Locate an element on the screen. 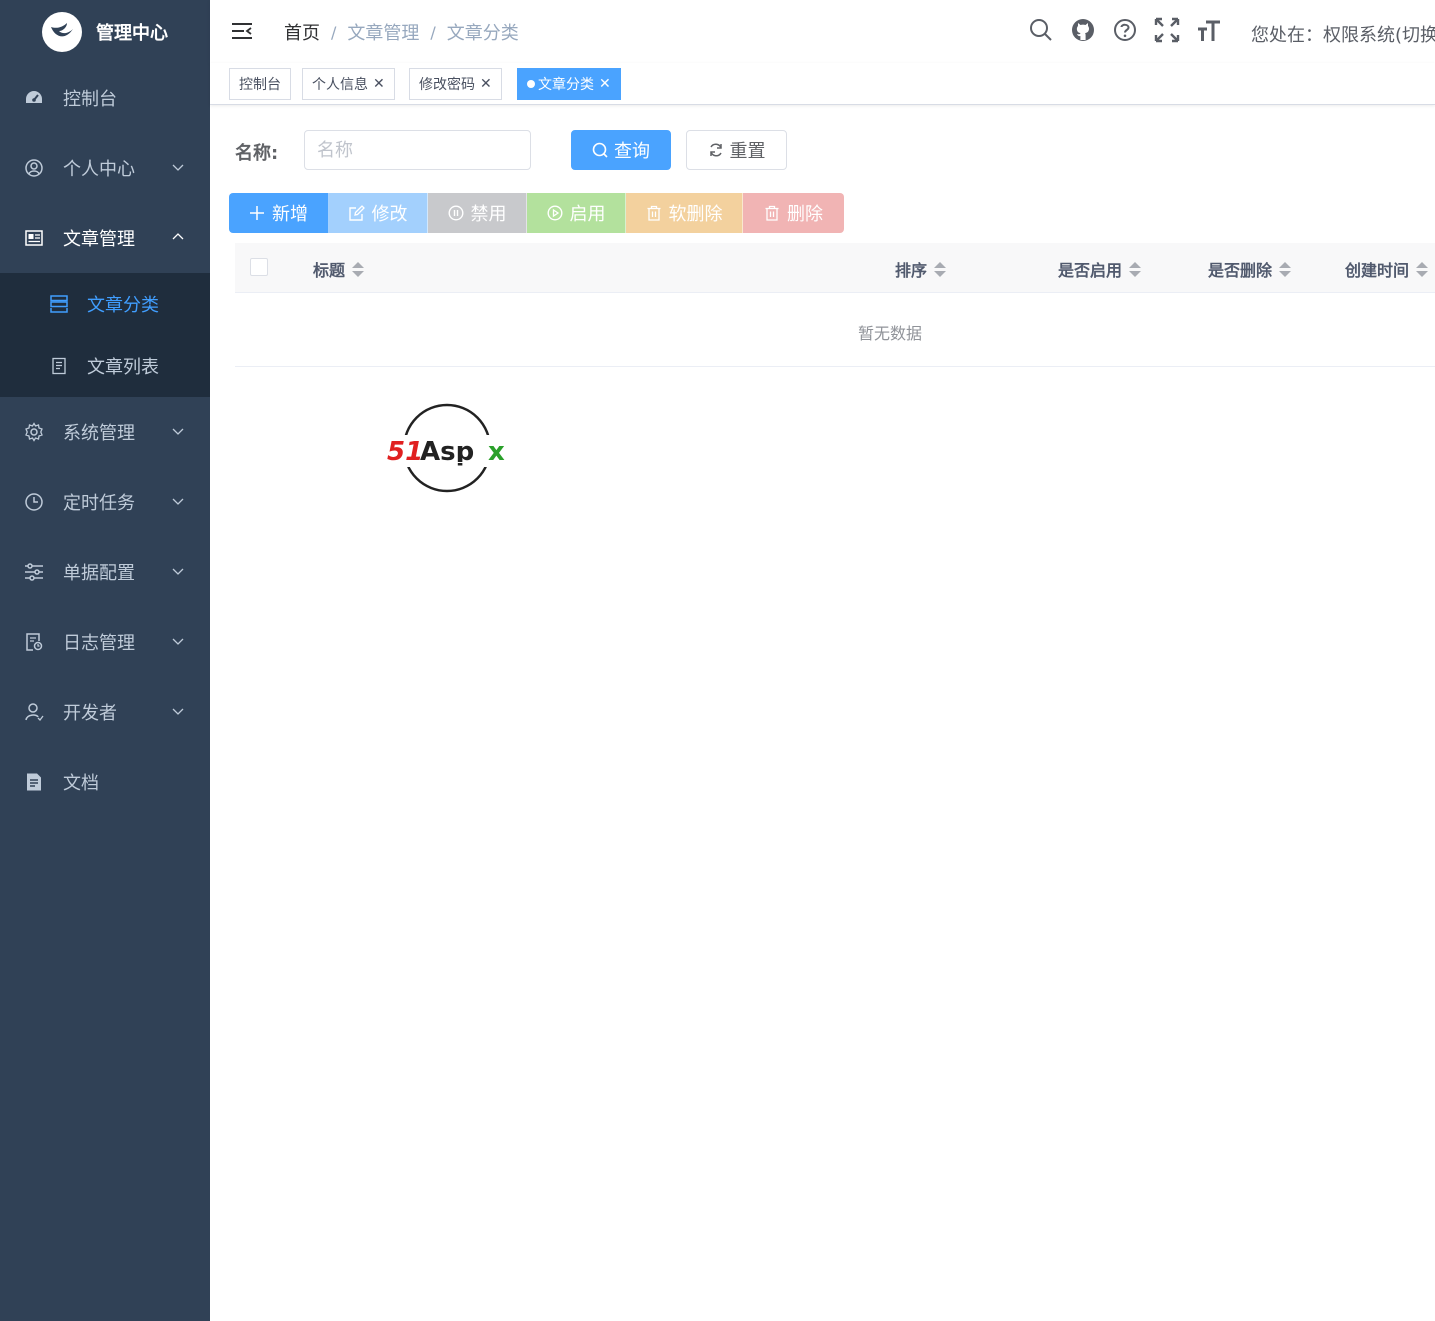 This screenshot has width=1435, height=1321. name-input is located at coordinates (417, 150).